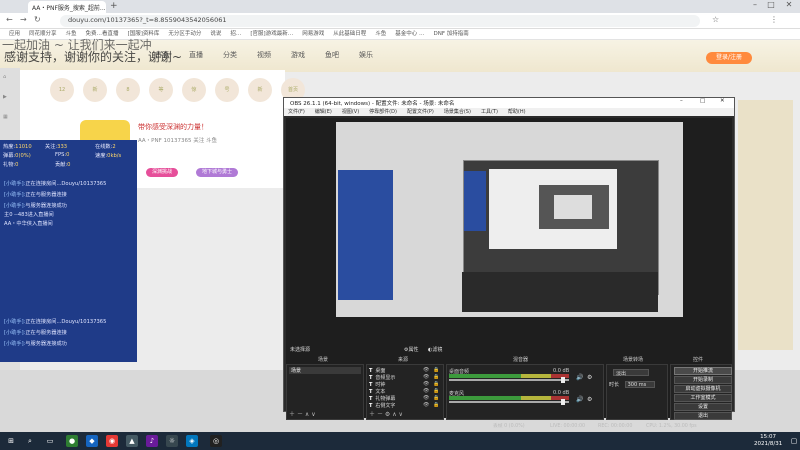  What do you see at coordinates (517, 112) in the screenshot?
I see `obs-menu-item: 帮助(H)` at bounding box center [517, 112].